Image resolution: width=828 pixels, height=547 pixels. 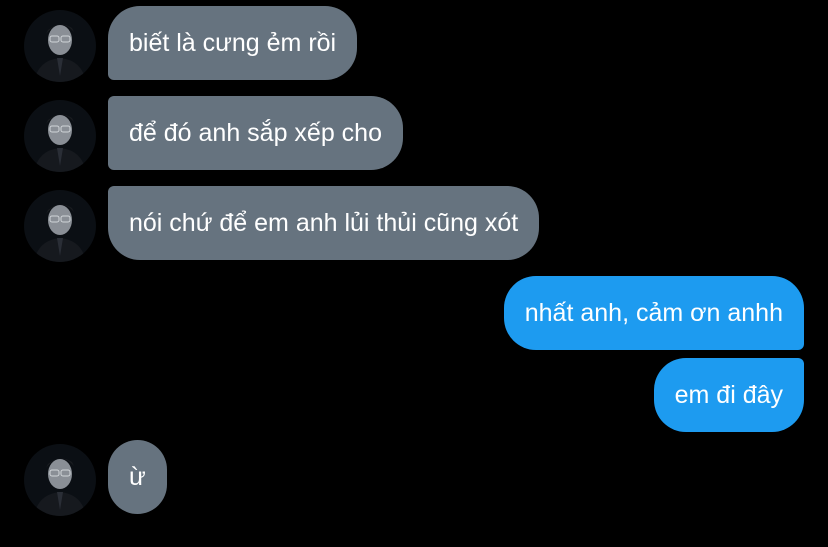 I want to click on message-bubble-incoming: nói chứ để em anh lủi thủi cũng xót, so click(x=324, y=223).